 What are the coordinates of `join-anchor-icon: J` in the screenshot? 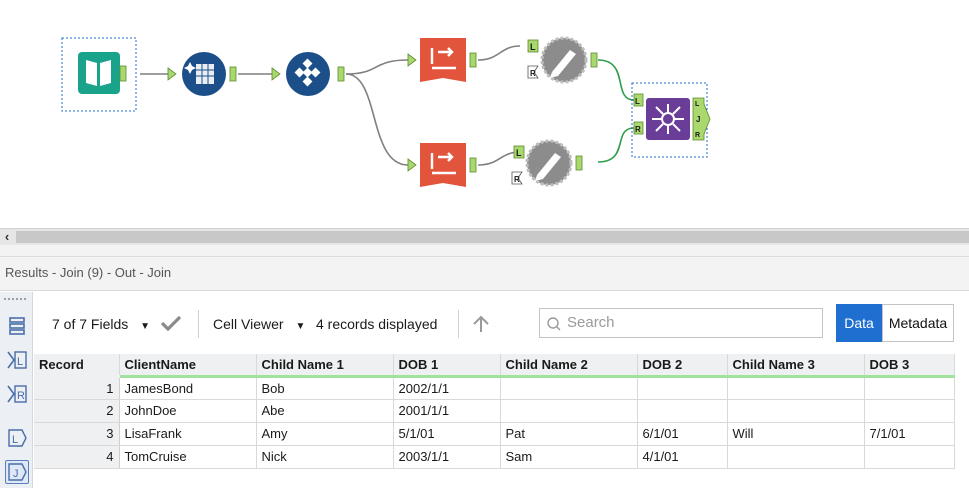 It's located at (17, 472).